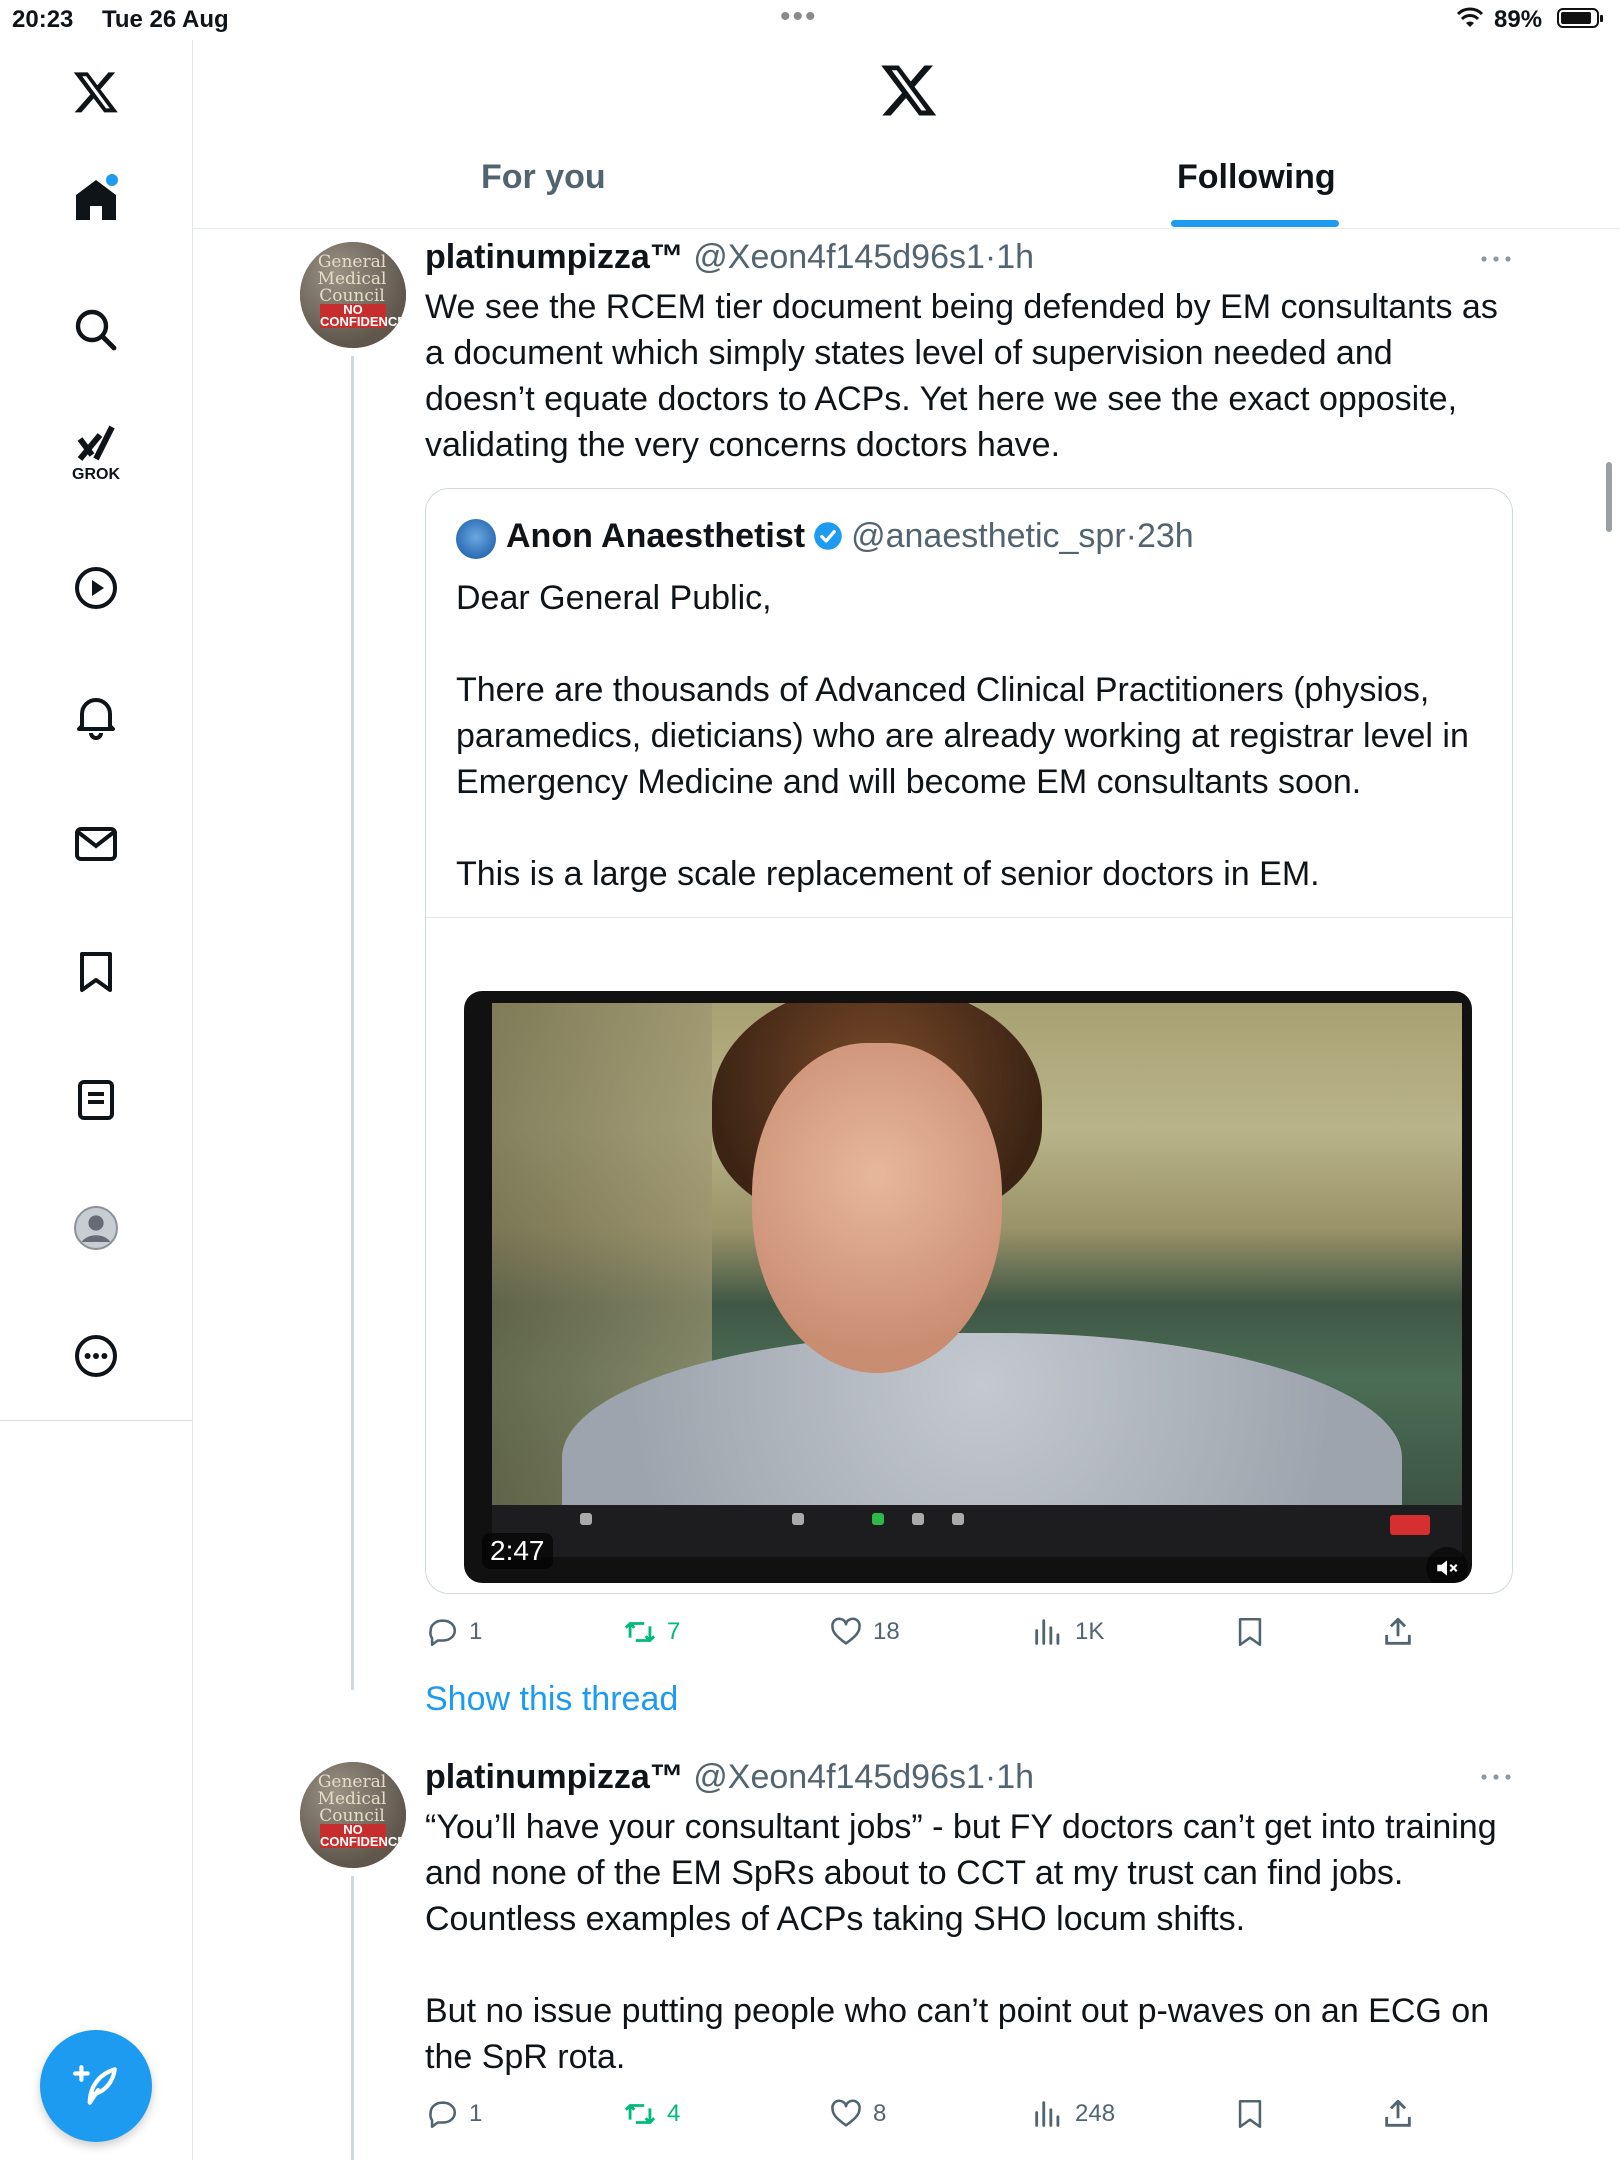  Describe the element at coordinates (975, 1632) in the screenshot. I see `tweet-actions: 1 7 18 1K` at that location.